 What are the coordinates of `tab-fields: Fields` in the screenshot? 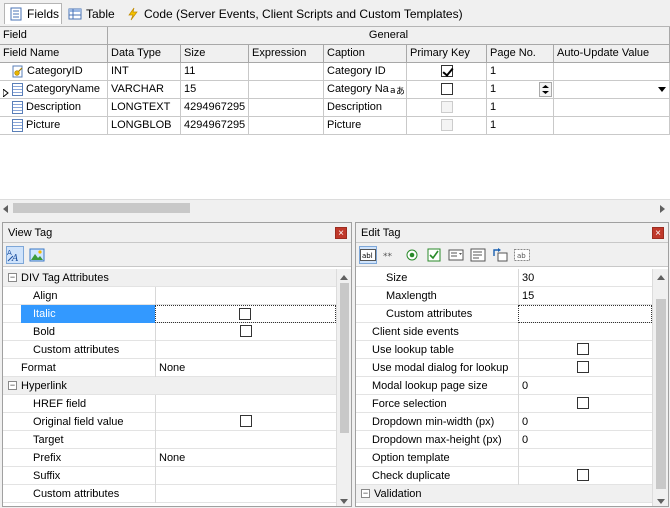 It's located at (33, 13).